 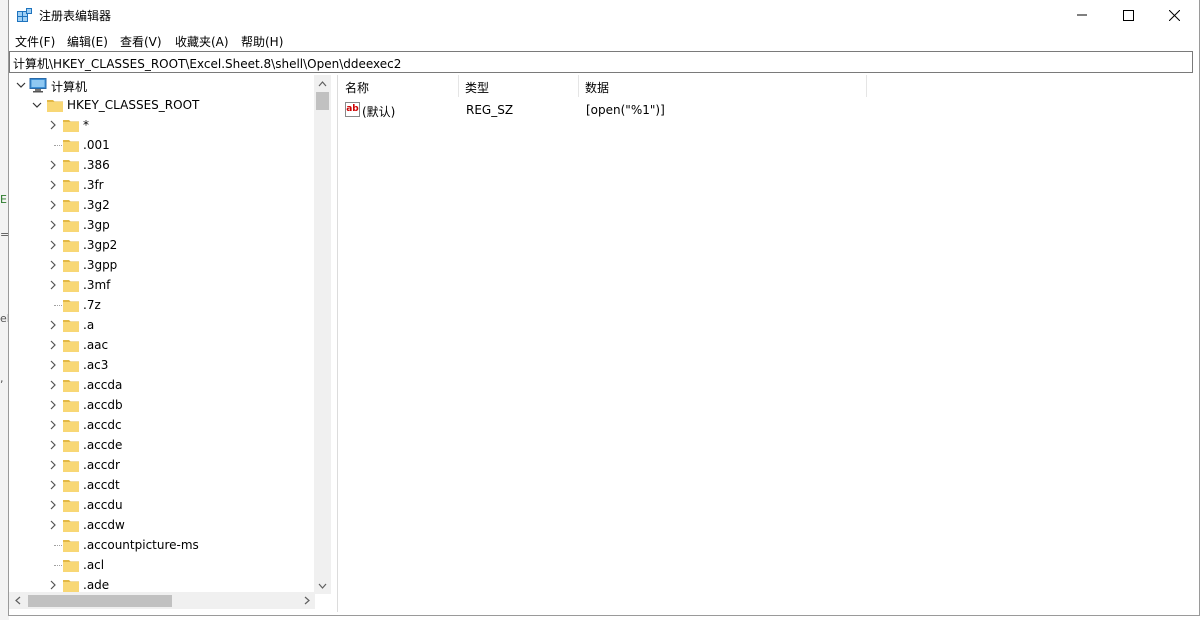 I want to click on tree-item-key: .accdr, so click(x=162, y=465).